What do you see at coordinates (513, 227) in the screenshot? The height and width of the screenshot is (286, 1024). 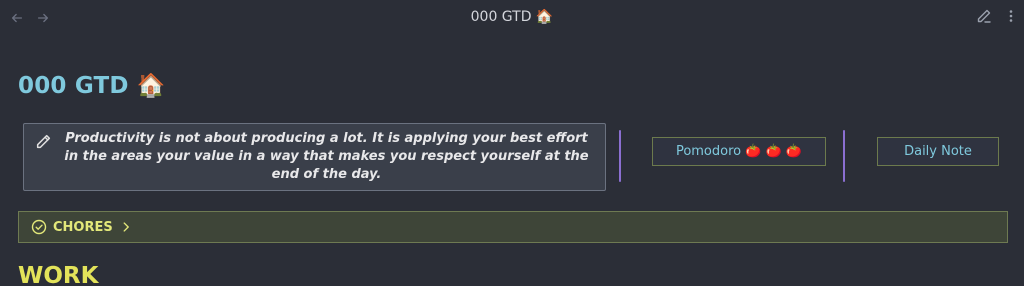 I see `chores-callout: CHORES` at bounding box center [513, 227].